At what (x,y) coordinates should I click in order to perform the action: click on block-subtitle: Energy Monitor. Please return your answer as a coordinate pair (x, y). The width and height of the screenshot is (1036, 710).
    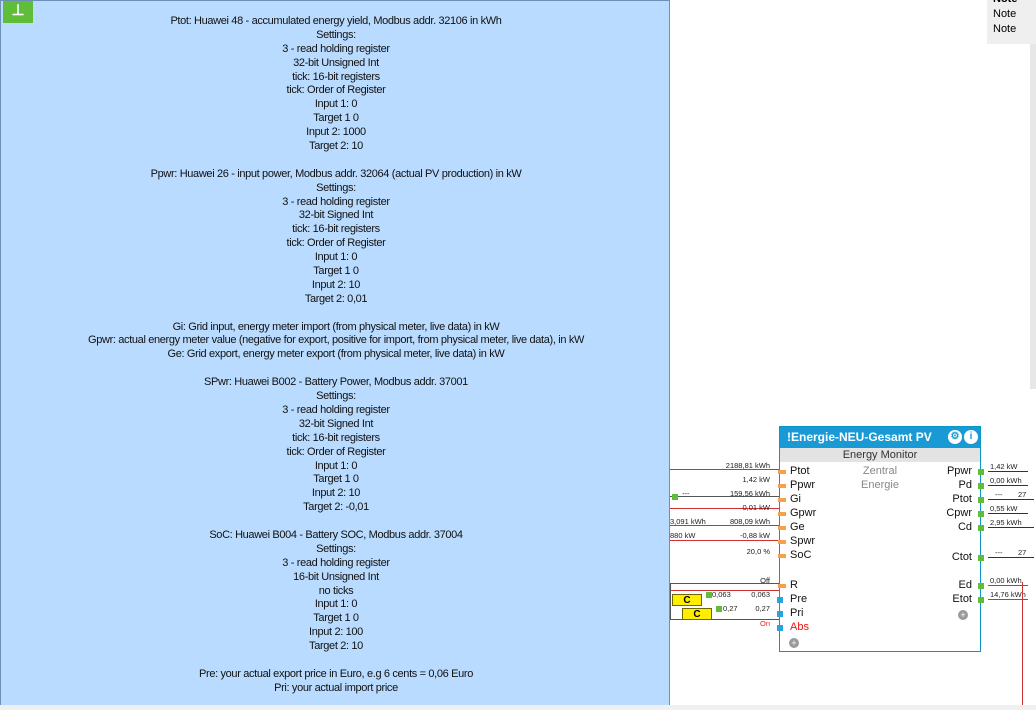
    Looking at the image, I should click on (880, 455).